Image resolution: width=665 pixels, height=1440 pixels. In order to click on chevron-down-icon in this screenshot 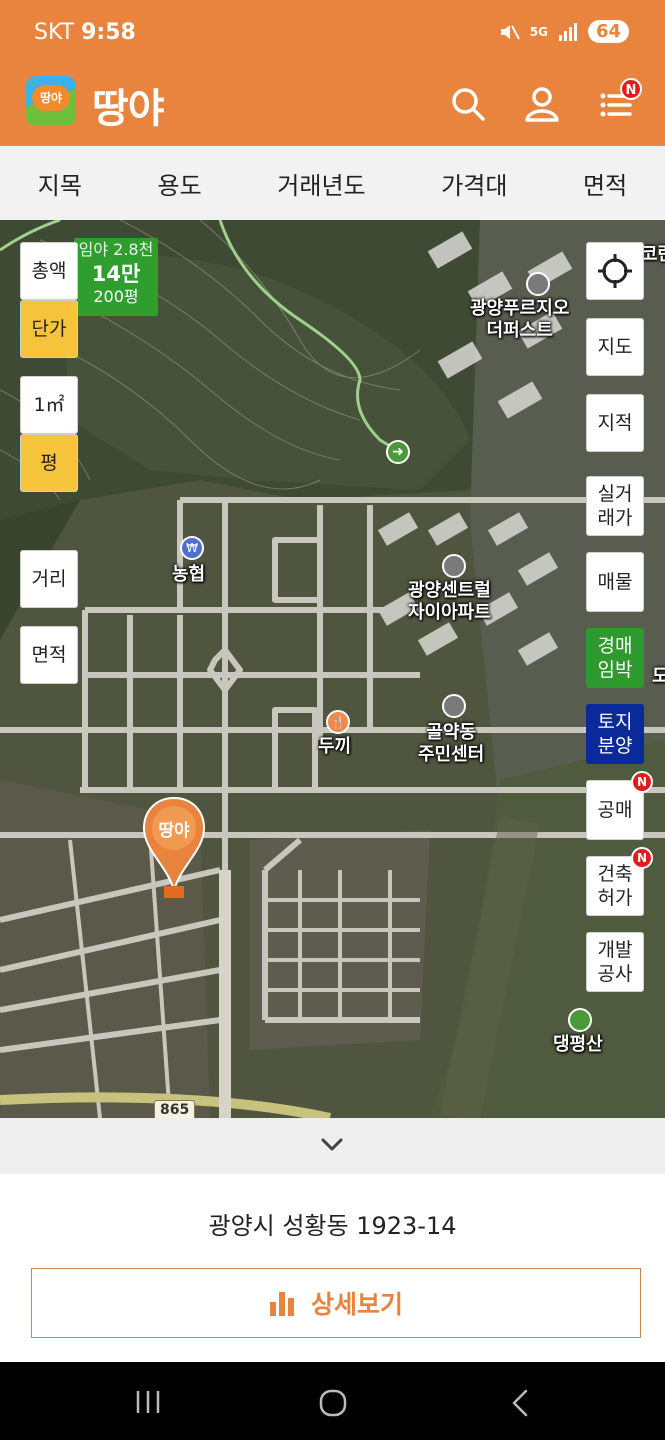, I will do `click(332, 1145)`.